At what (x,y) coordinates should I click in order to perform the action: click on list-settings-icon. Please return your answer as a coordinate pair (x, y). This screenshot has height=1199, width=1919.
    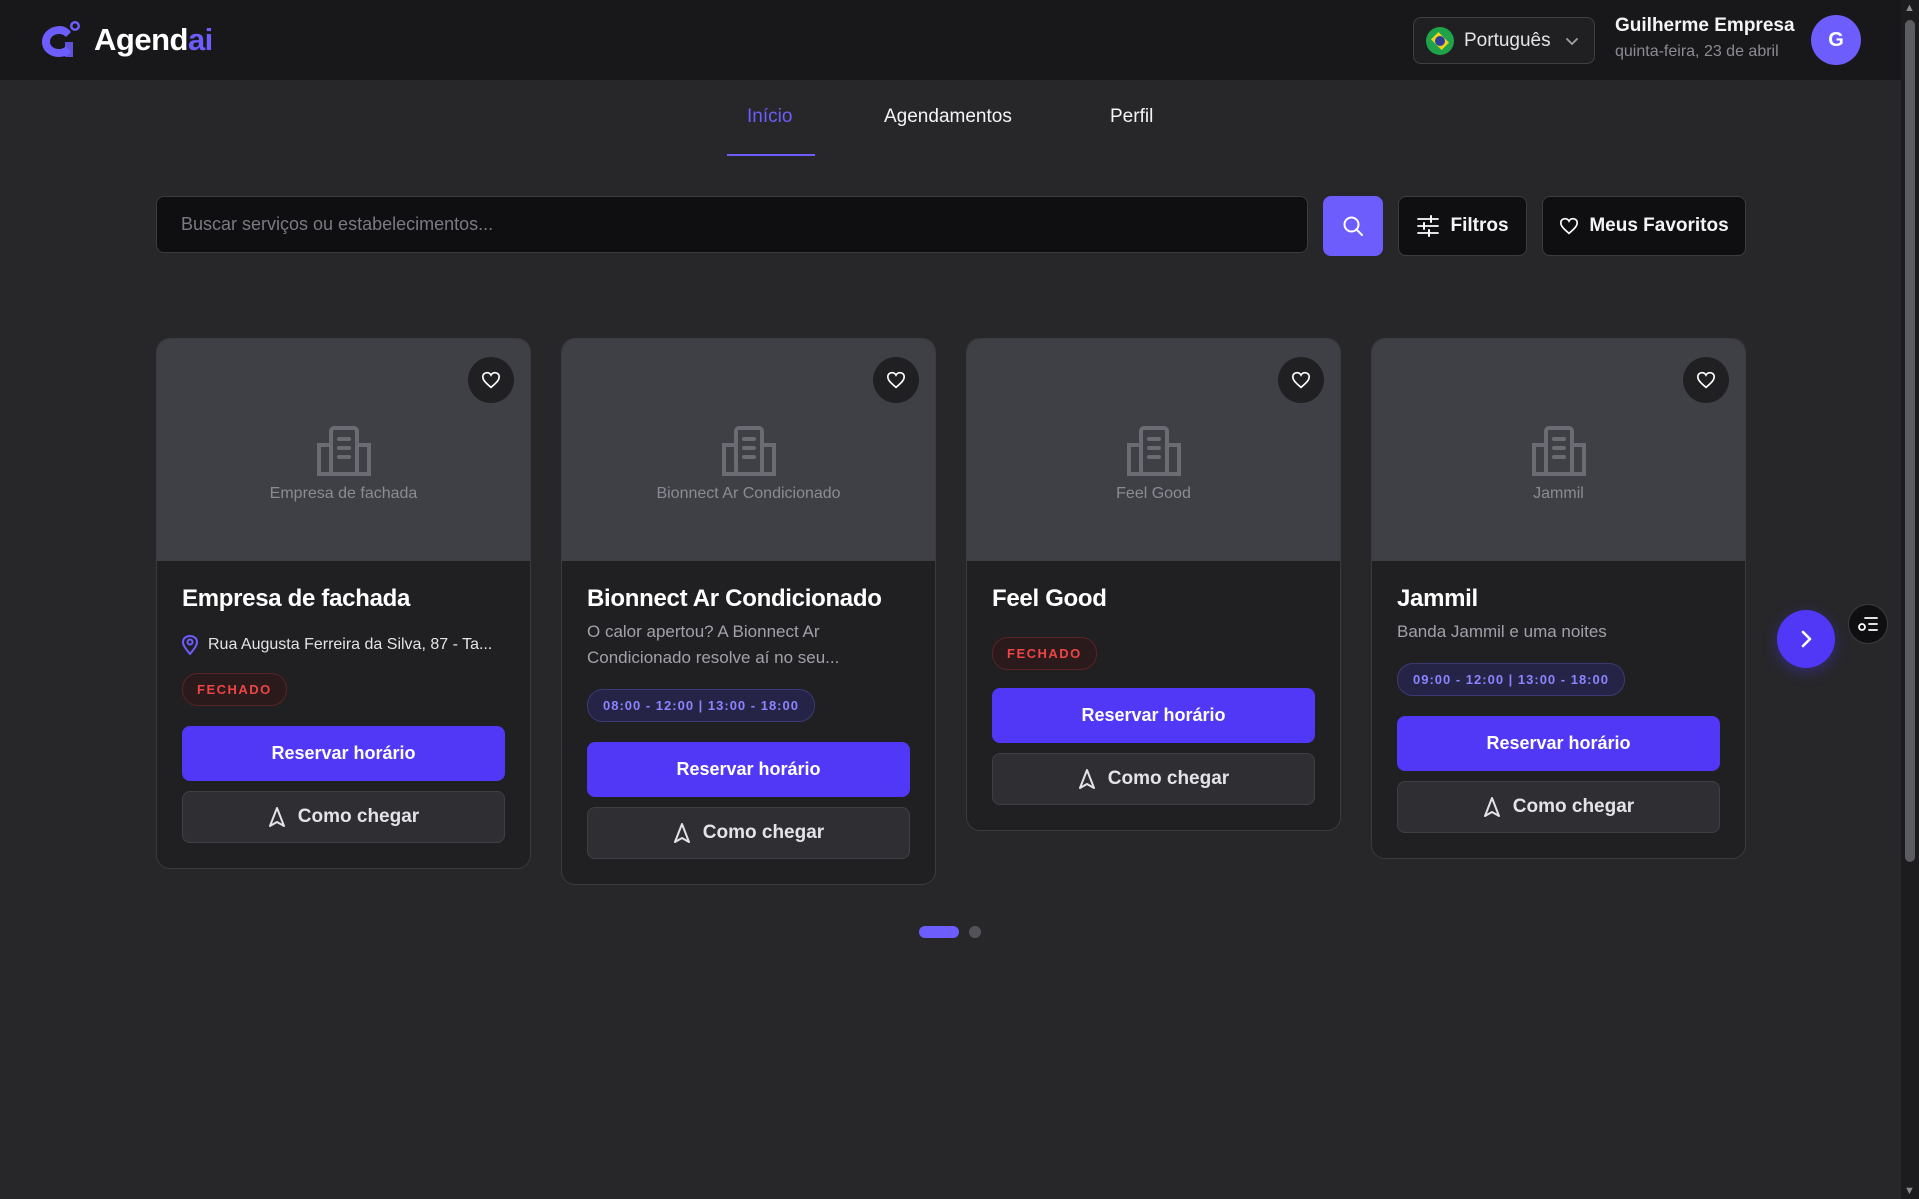
    Looking at the image, I should click on (1868, 624).